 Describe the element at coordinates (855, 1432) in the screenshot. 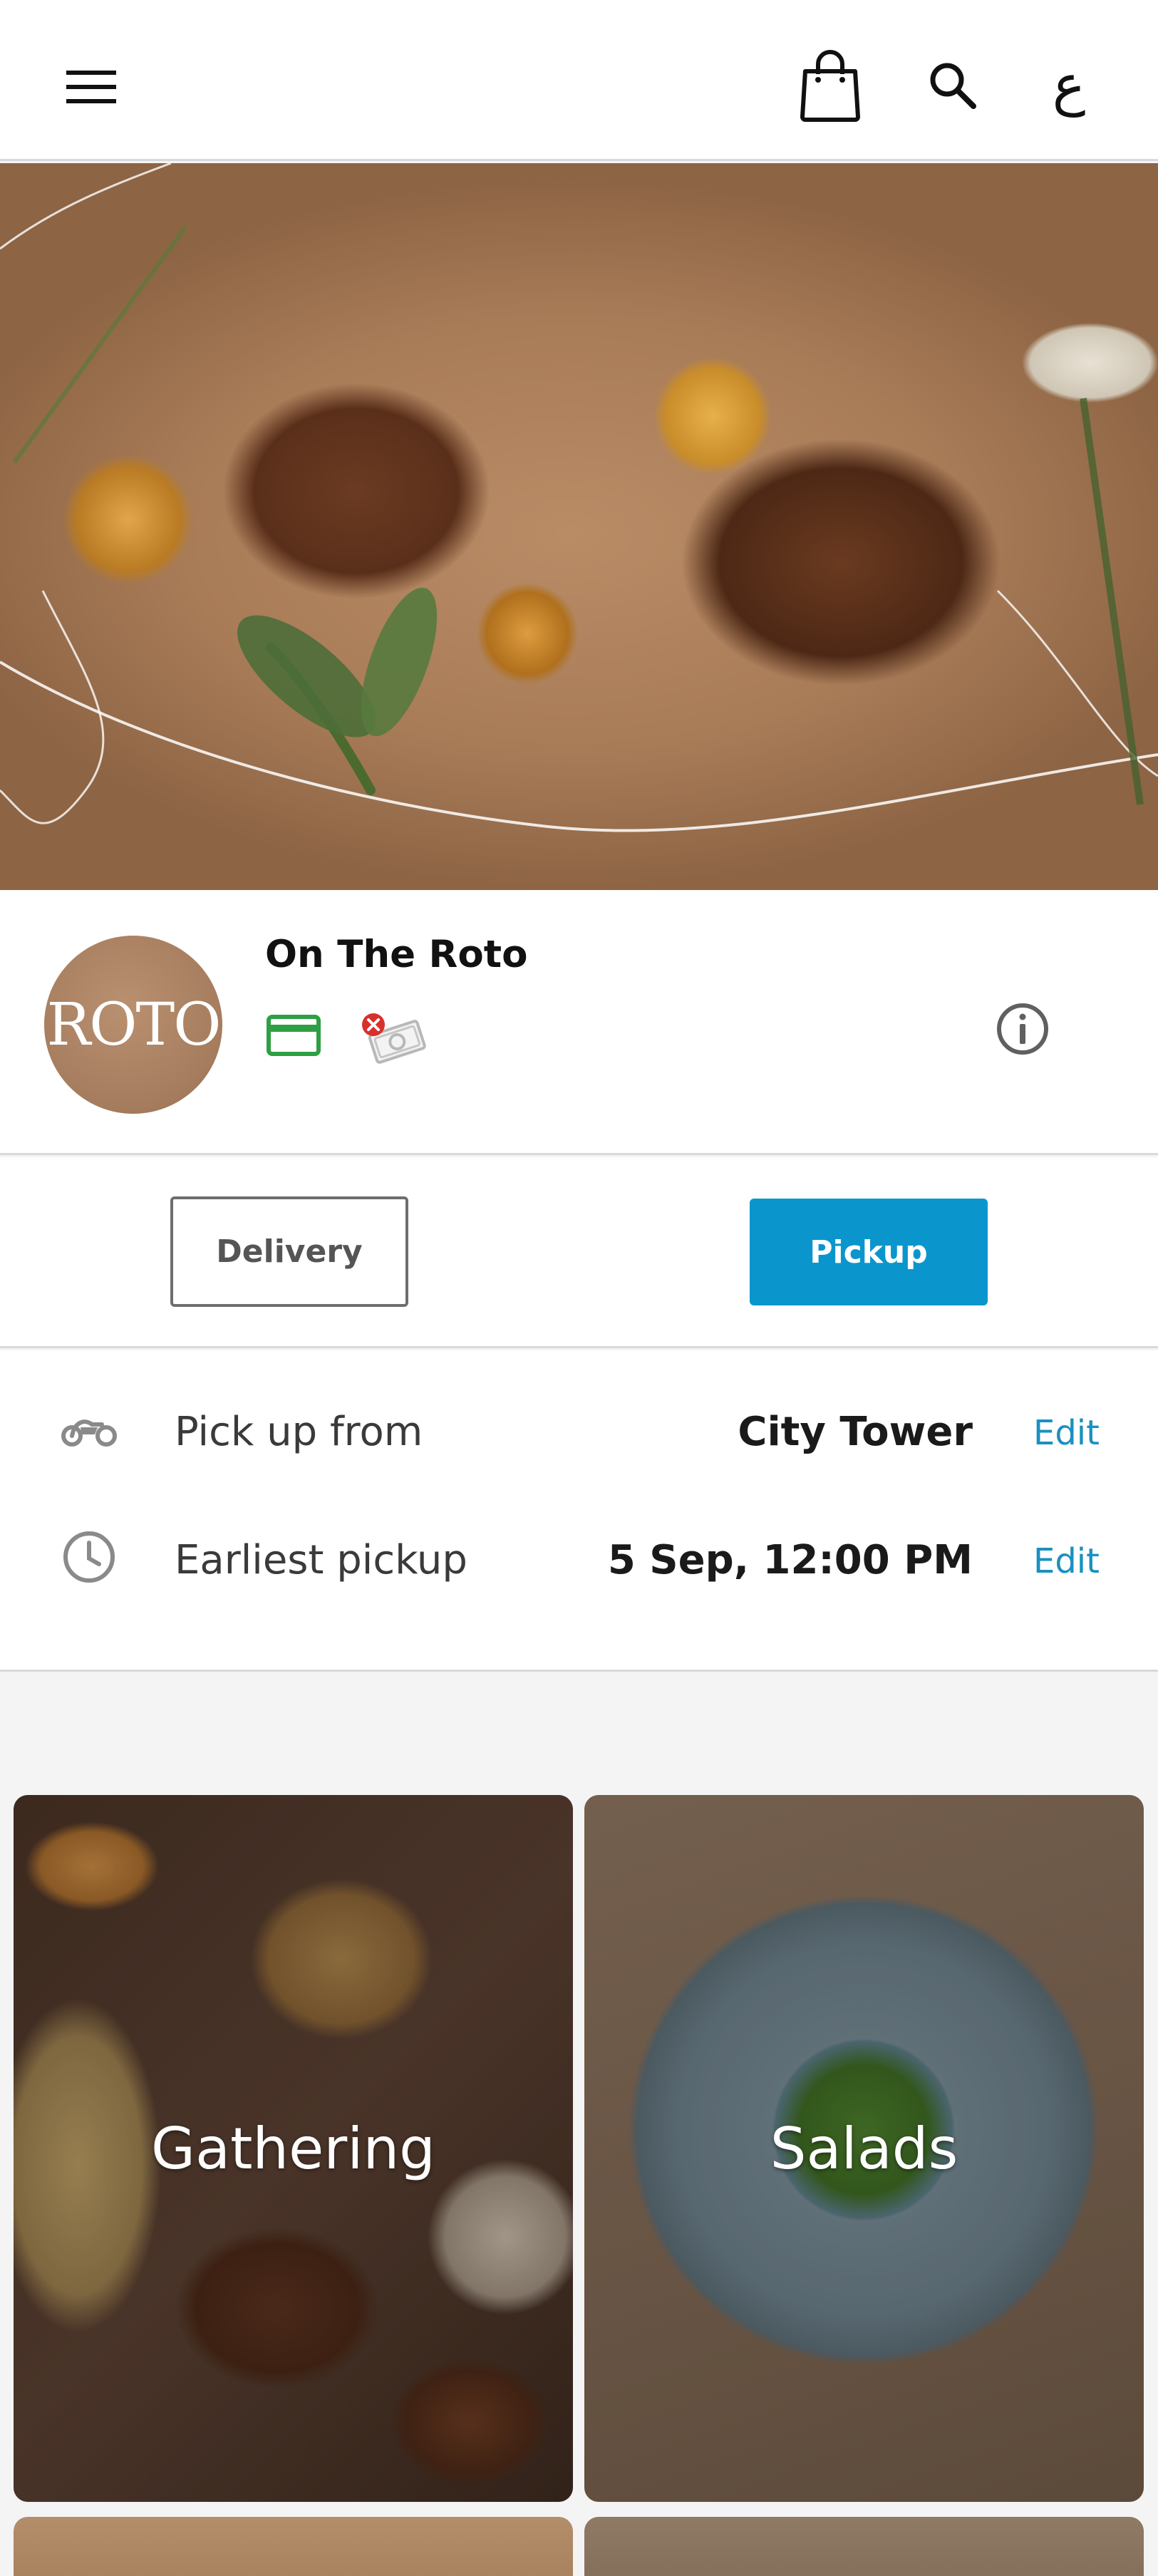

I see `pickup-location-value: City Tower` at that location.